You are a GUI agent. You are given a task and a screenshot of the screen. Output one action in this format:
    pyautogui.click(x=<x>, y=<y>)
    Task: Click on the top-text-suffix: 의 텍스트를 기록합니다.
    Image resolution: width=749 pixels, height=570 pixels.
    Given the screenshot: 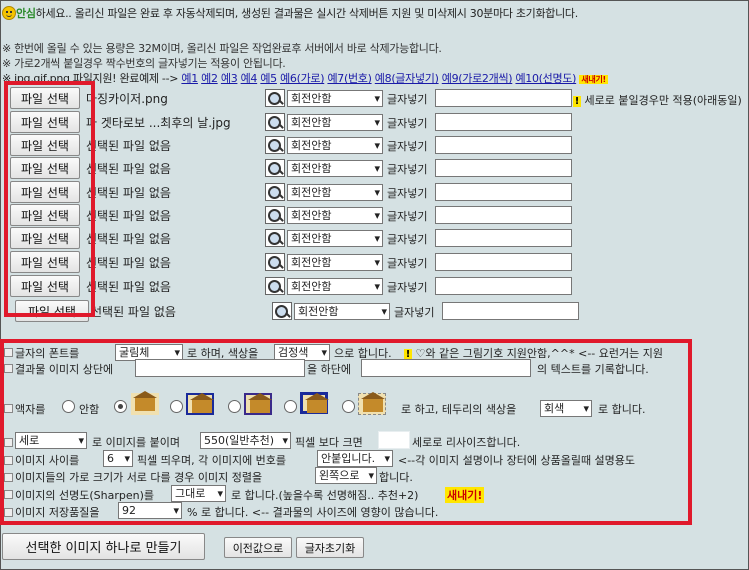 What is the action you would take?
    pyautogui.click(x=593, y=369)
    